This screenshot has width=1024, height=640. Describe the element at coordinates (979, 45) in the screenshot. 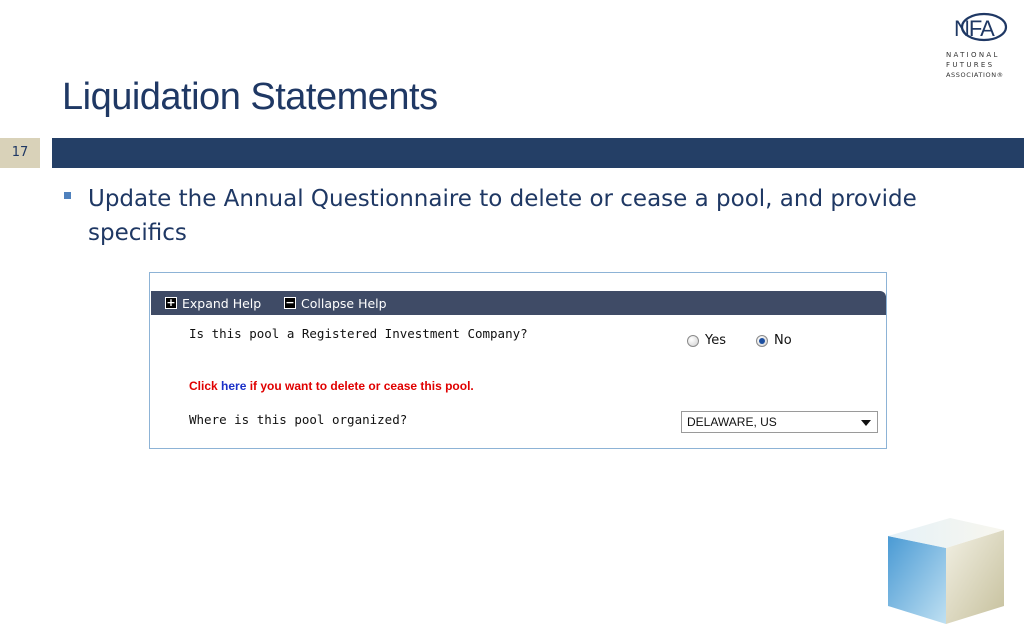

I see `nfa-logo: NFA NATIONAL FUTURES ASSOCIATION®` at that location.